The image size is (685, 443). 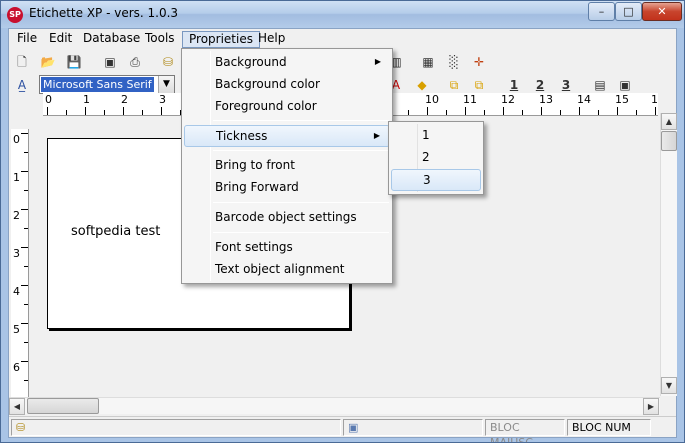 I want to click on status-panel-info: ▣, so click(x=413, y=427).